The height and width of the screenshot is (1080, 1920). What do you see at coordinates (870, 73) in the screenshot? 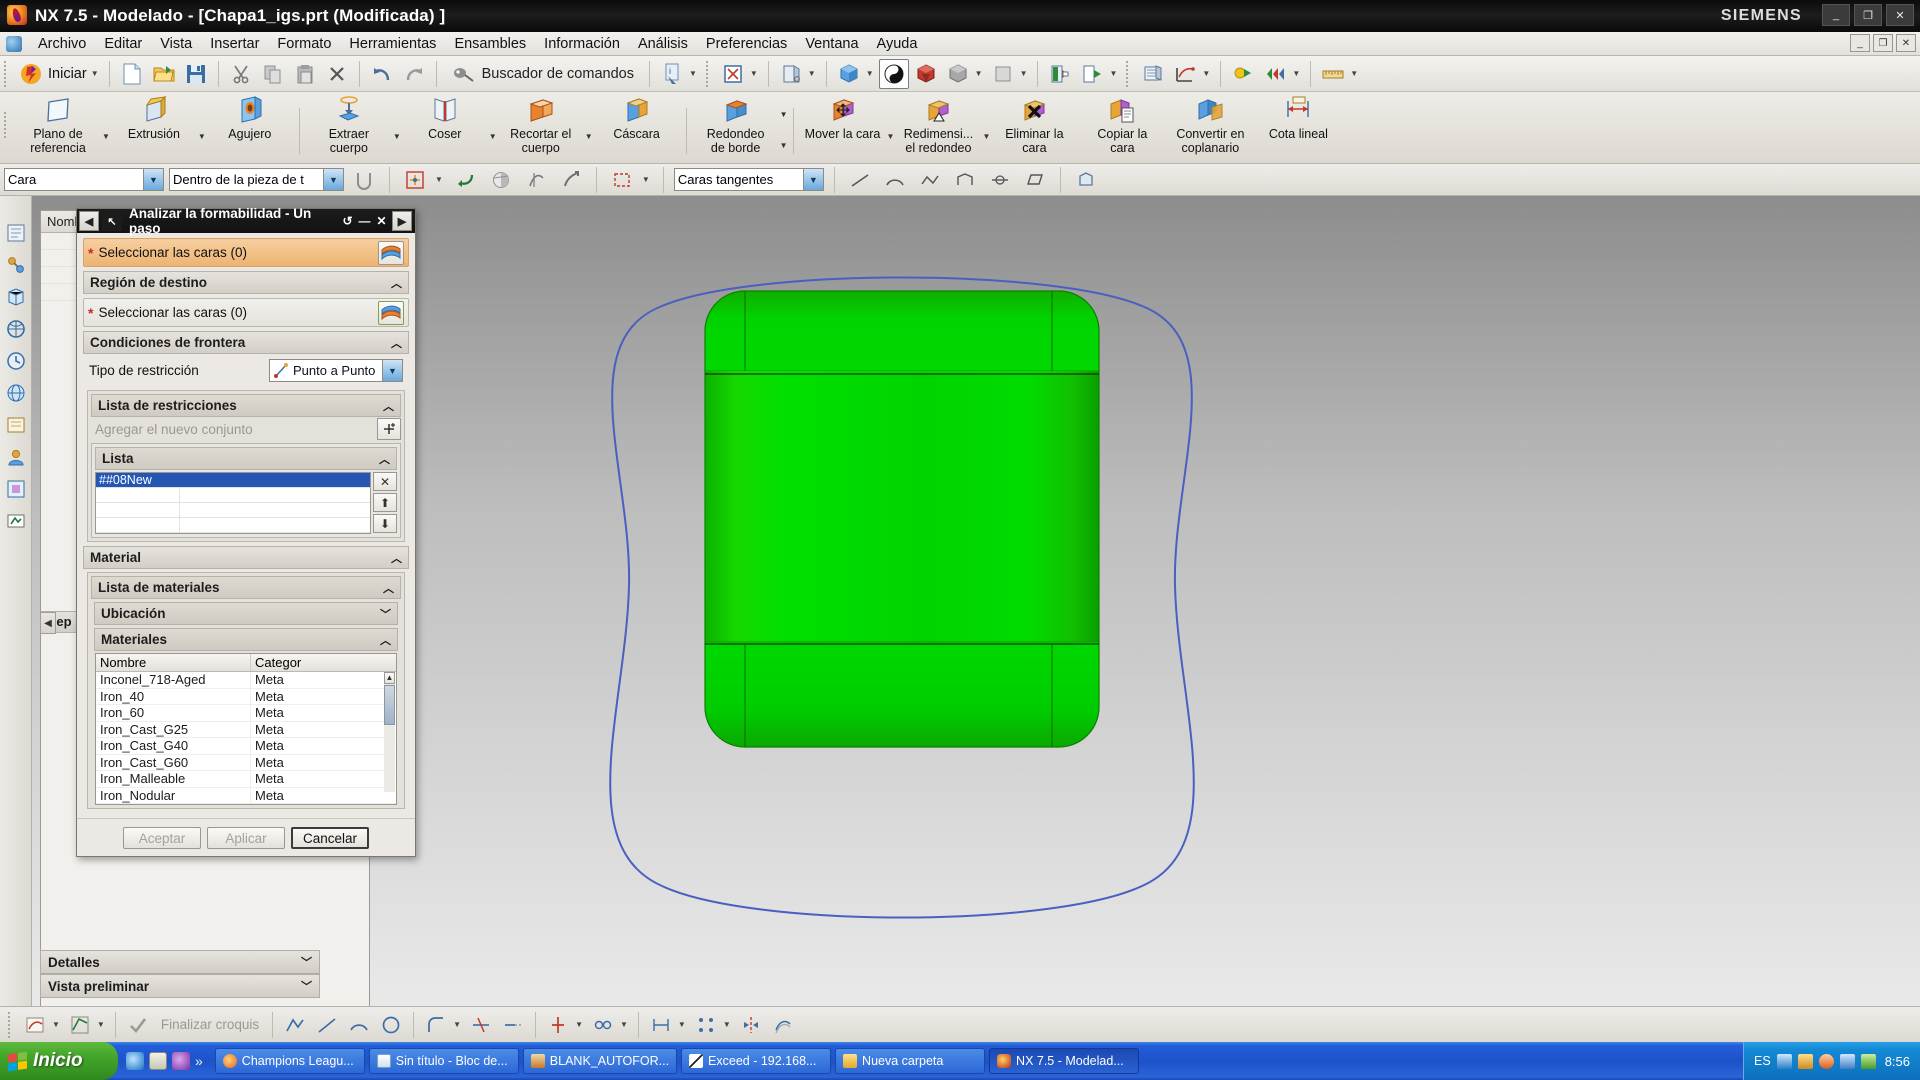
I see `shaded-caret-icon: ▼` at bounding box center [870, 73].